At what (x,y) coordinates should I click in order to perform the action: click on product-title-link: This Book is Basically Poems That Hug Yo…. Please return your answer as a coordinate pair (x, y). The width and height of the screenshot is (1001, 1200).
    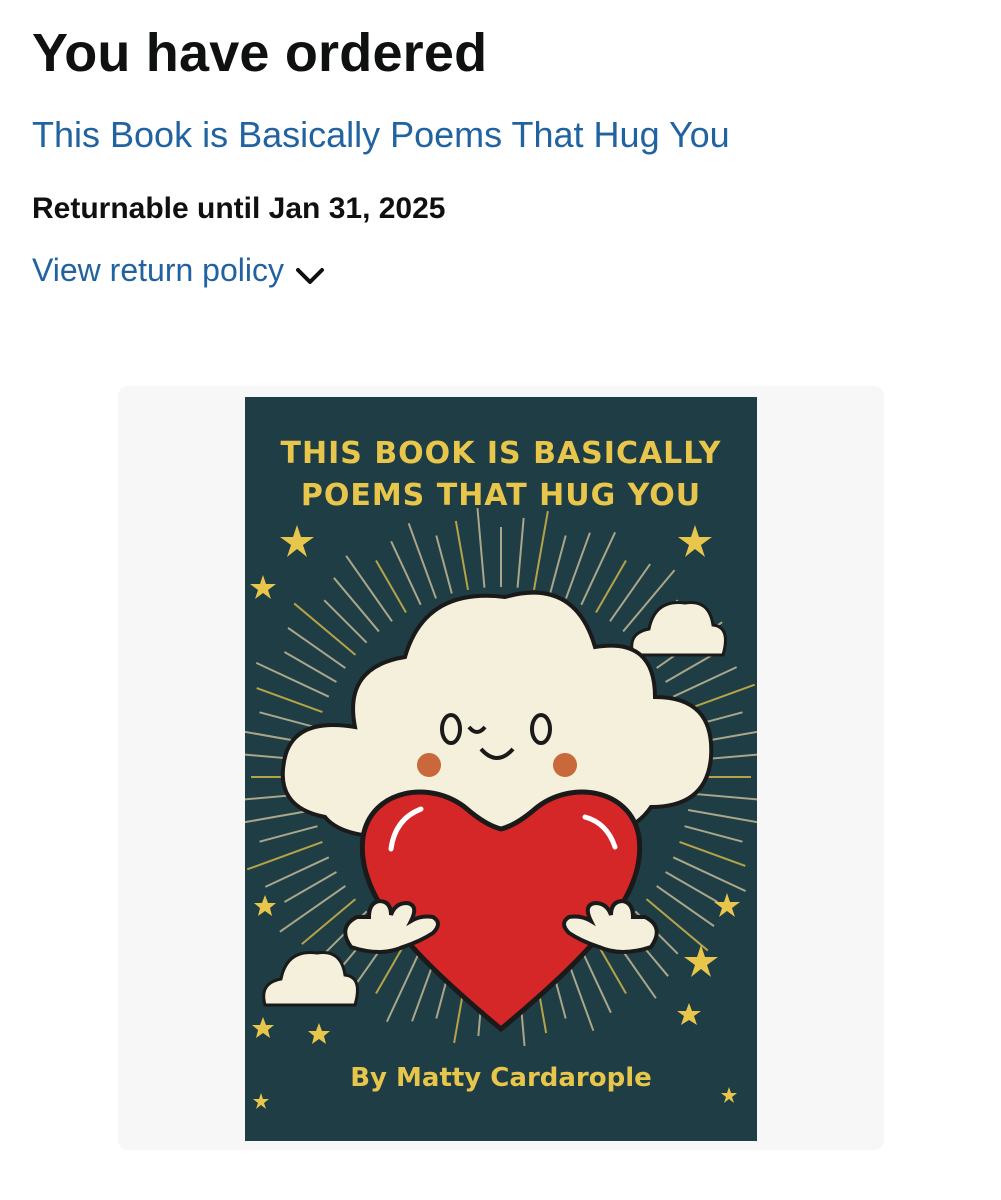
    Looking at the image, I should click on (381, 135).